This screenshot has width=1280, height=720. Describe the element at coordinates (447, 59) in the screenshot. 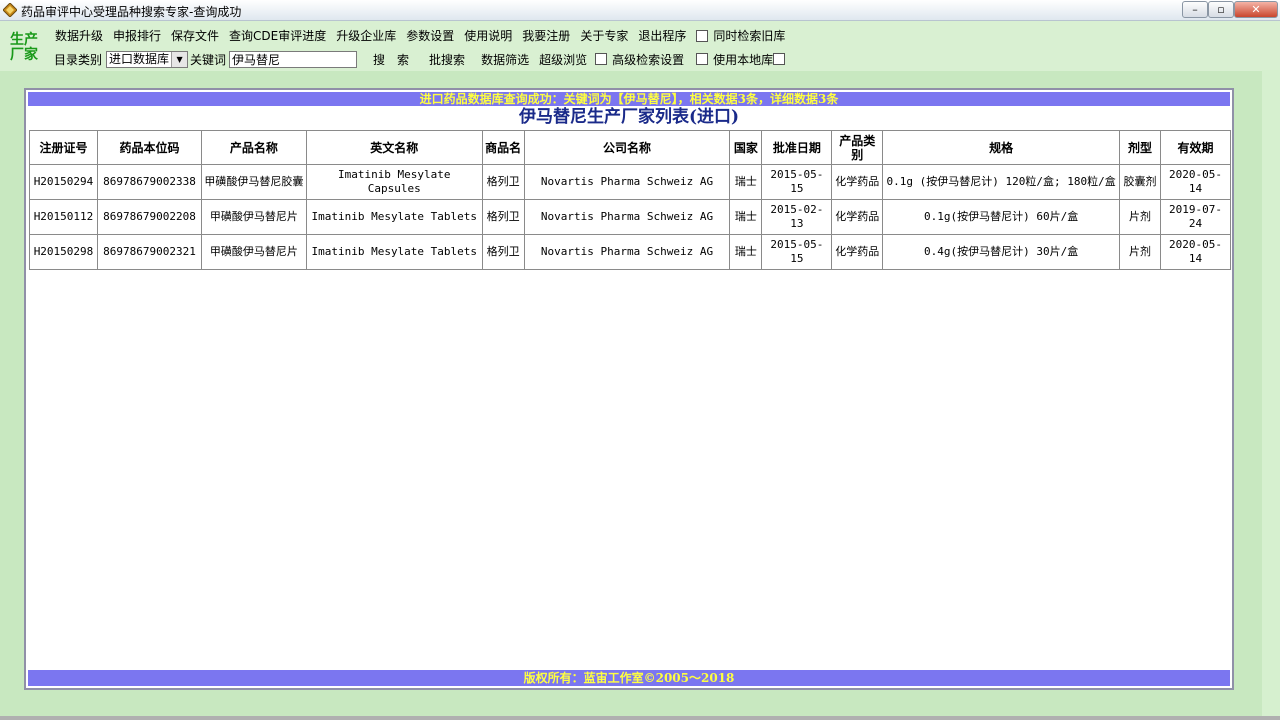

I see `batch-search-button: 批搜索` at that location.